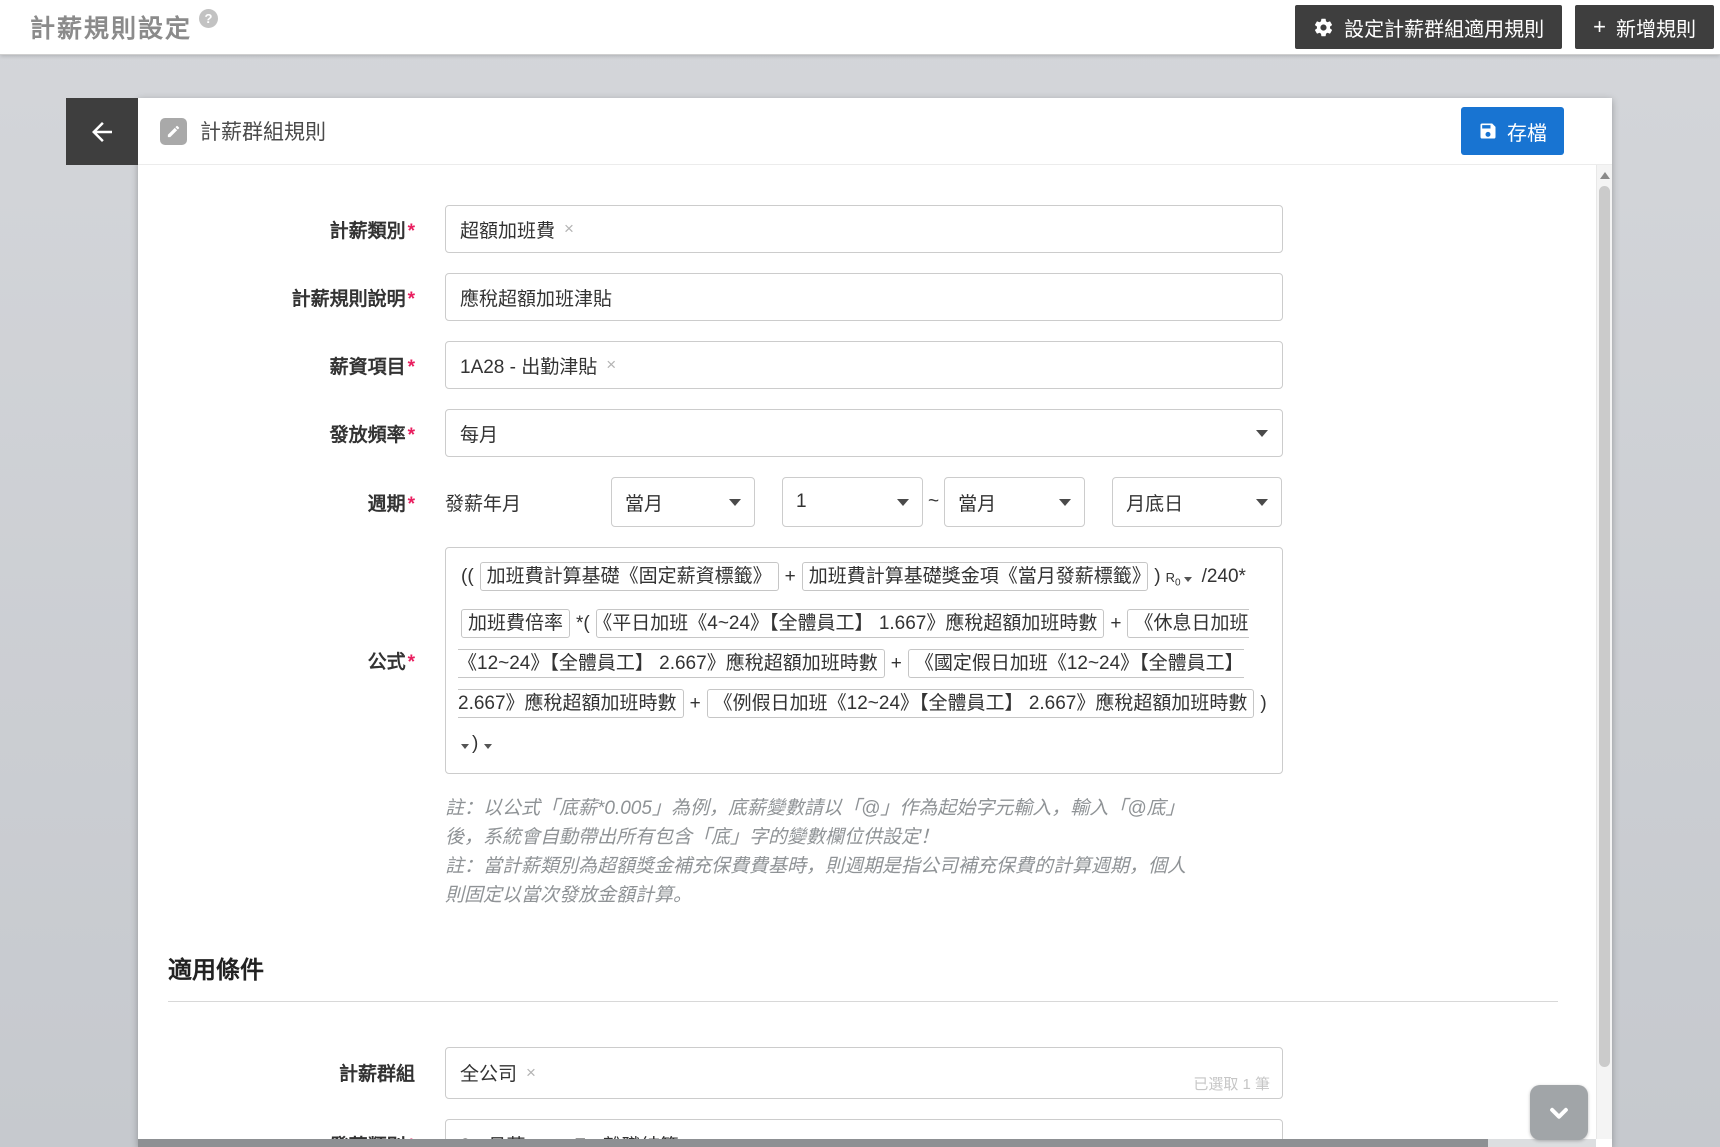  What do you see at coordinates (391, 504) in the screenshot?
I see `period-label: 週期 *` at bounding box center [391, 504].